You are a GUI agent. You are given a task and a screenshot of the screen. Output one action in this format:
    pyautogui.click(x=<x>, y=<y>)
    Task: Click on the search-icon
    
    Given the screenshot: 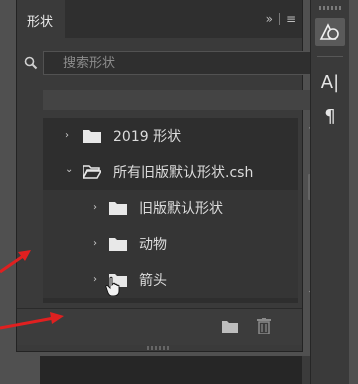 What is the action you would take?
    pyautogui.click(x=31, y=63)
    